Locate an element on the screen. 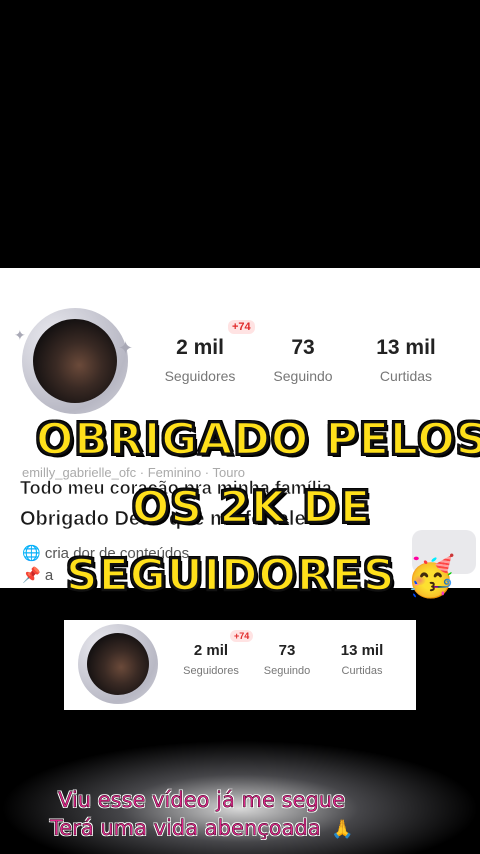 This screenshot has height=854, width=480. bio-line-4-text: a is located at coordinates (49, 575).